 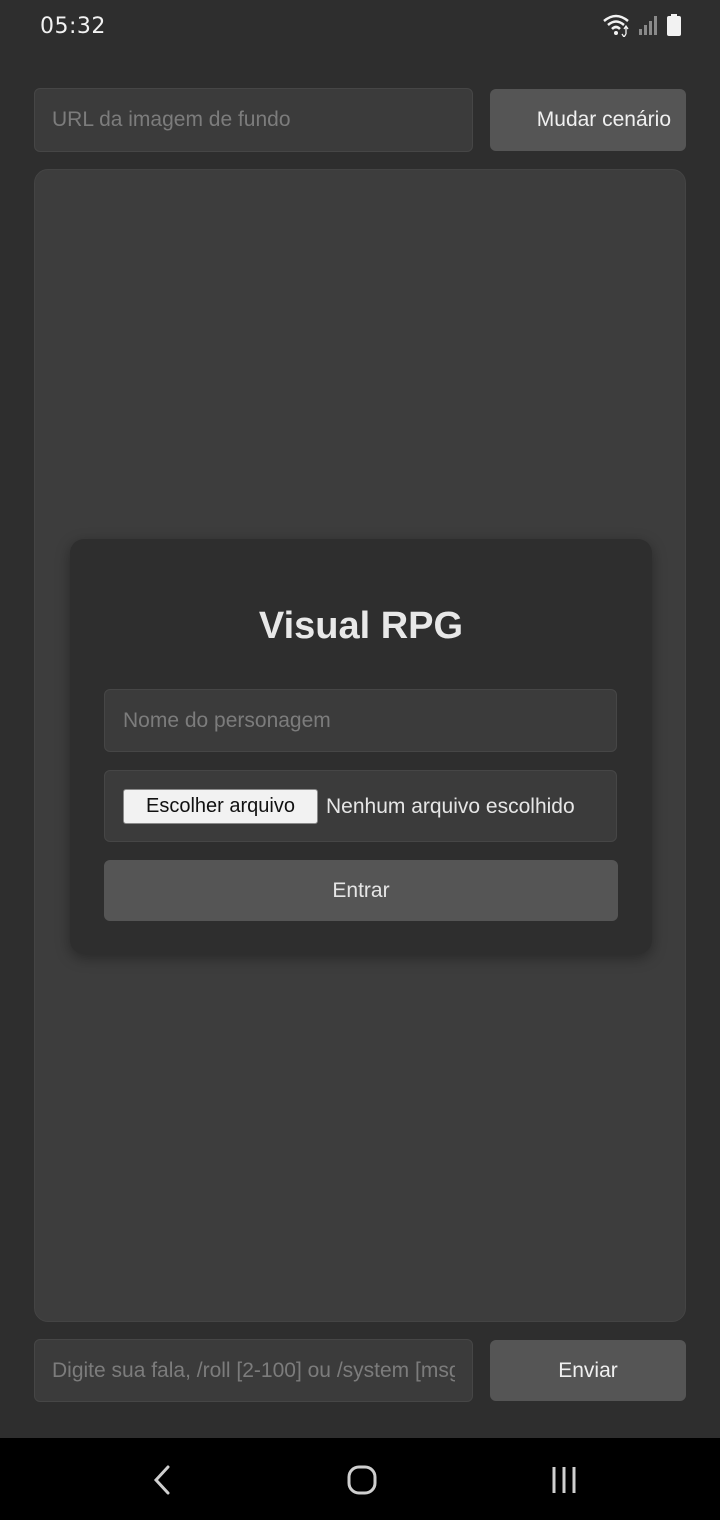 I want to click on enter-button: Entrar, so click(x=361, y=890).